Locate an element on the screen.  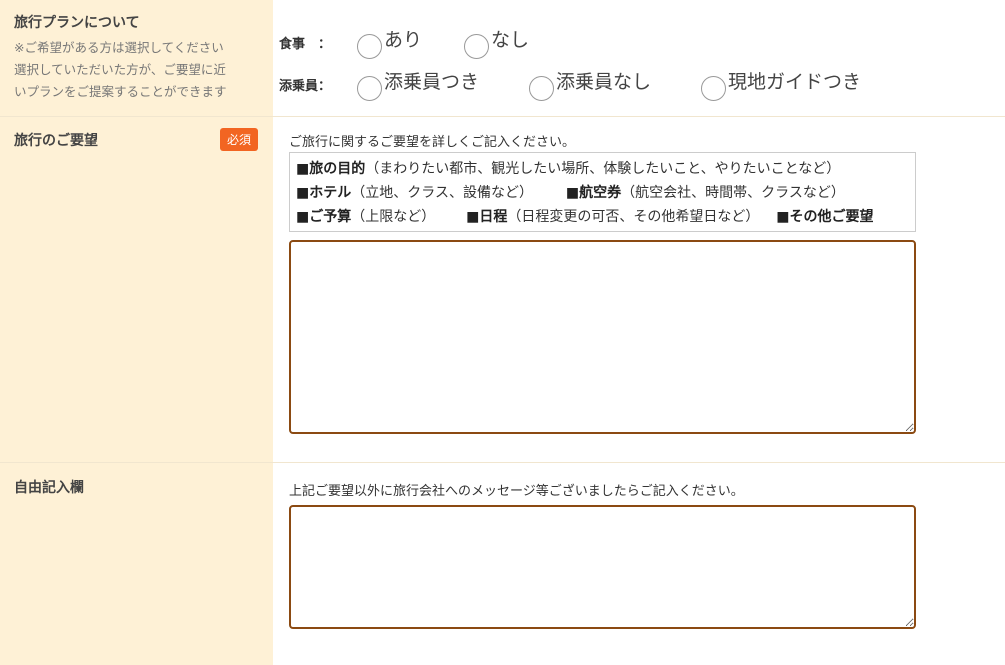
meal-option-no: なし is located at coordinates (496, 42).